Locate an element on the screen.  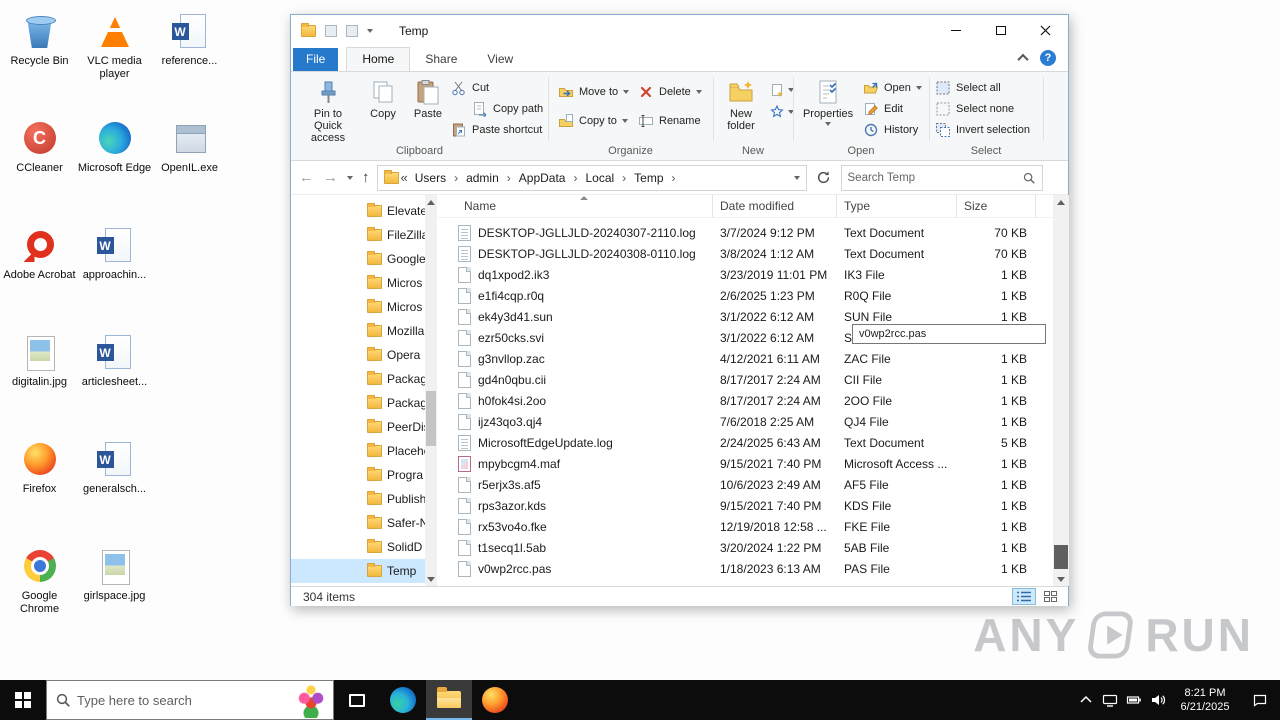
explorer-search-box is located at coordinates (941, 177).